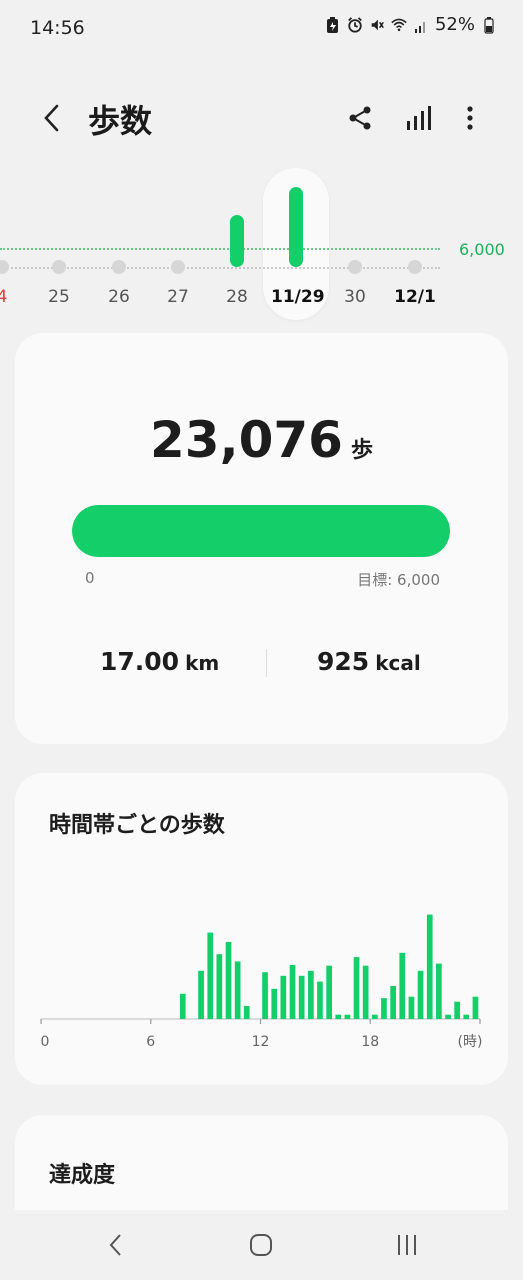 Image resolution: width=523 pixels, height=1280 pixels. I want to click on day-label: 26, so click(119, 297).